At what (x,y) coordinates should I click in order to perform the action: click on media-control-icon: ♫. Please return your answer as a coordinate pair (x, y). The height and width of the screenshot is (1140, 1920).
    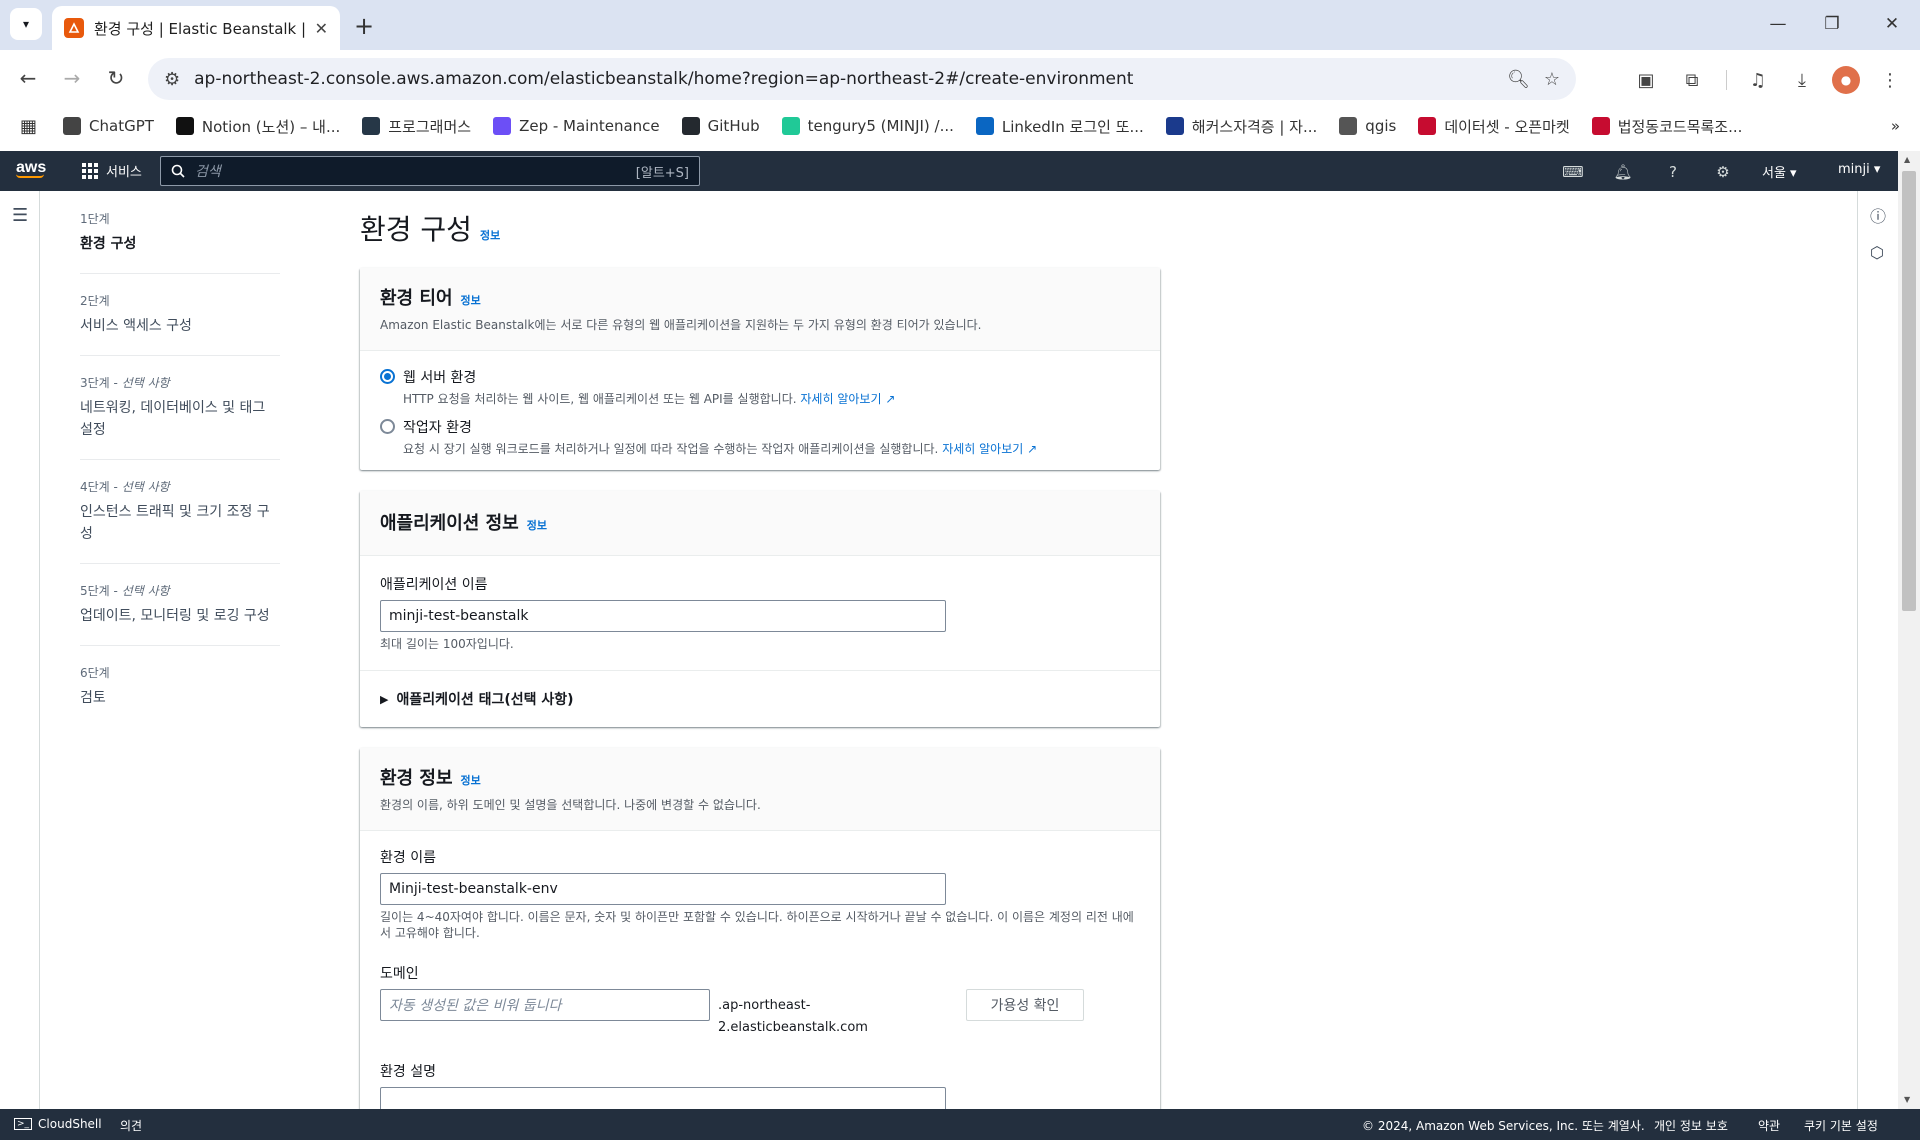
    Looking at the image, I should click on (1758, 80).